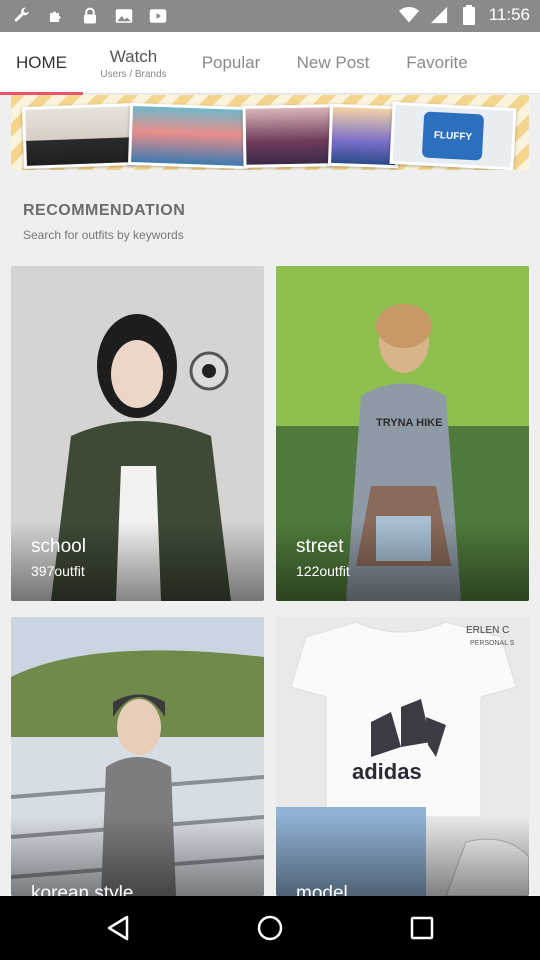 This screenshot has width=540, height=960. I want to click on clock: 11:56, so click(509, 14).